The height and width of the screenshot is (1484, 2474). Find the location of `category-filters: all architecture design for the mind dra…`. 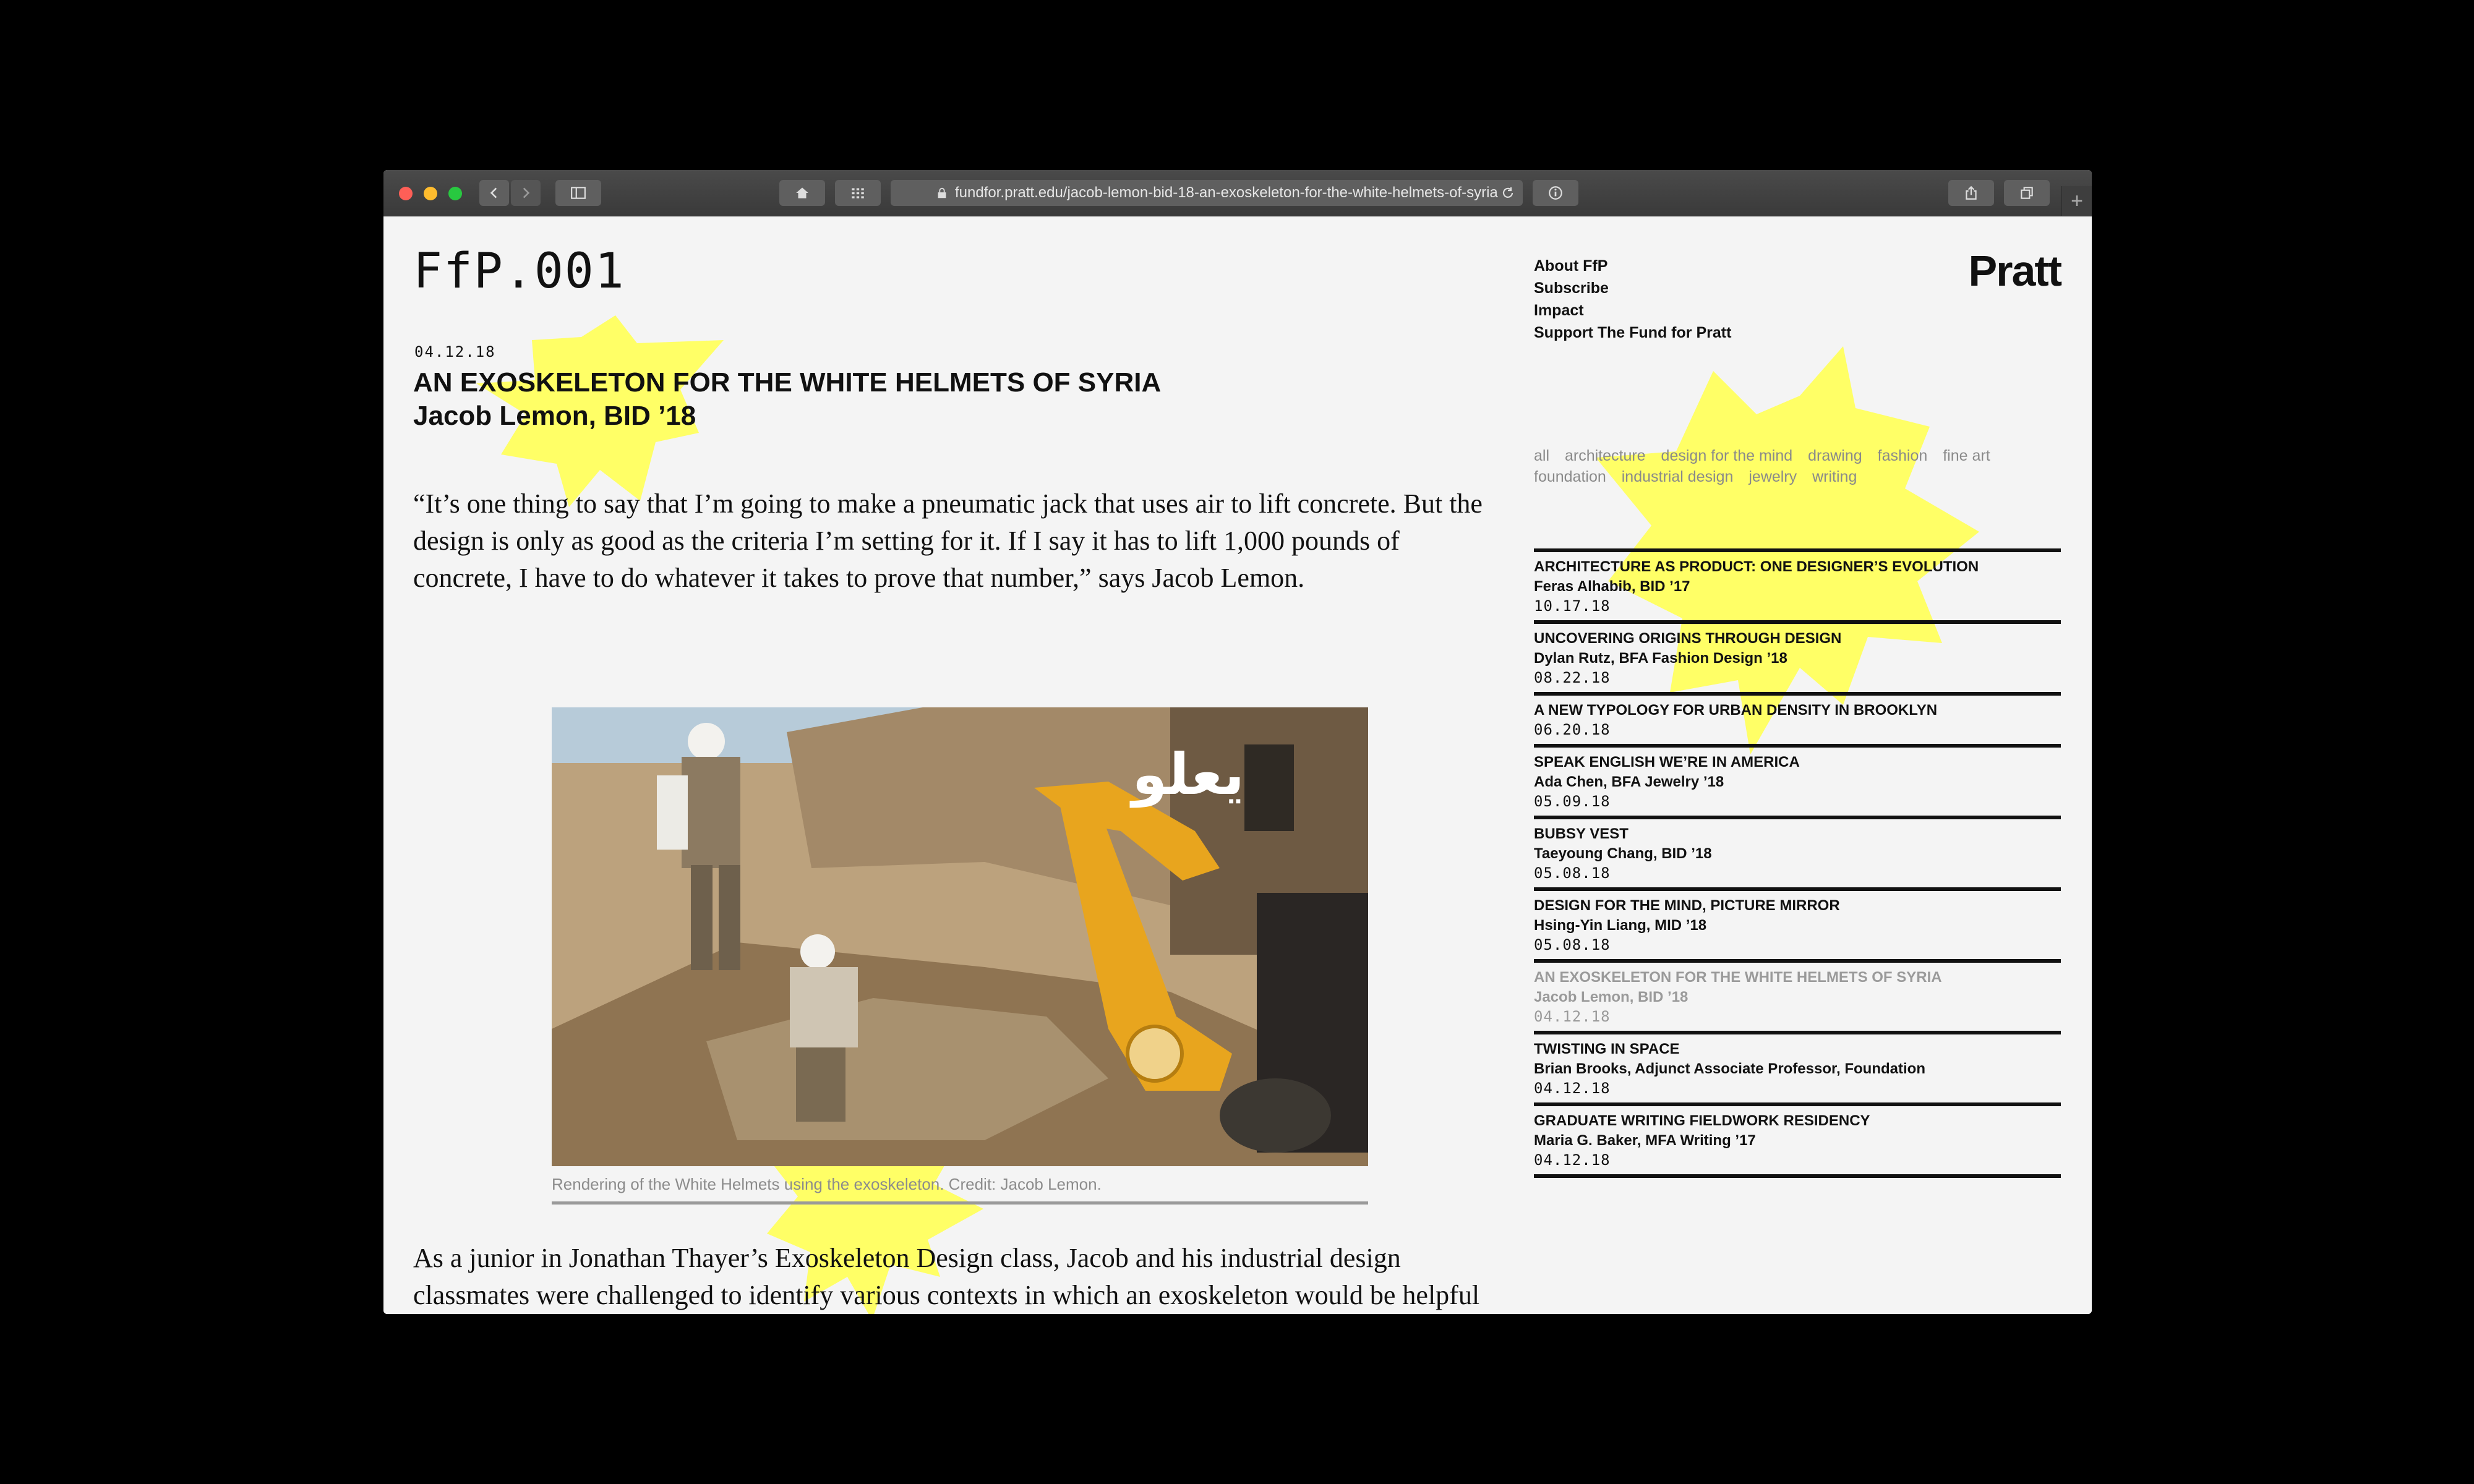

category-filters: all architecture design for the mind dra… is located at coordinates (1797, 466).